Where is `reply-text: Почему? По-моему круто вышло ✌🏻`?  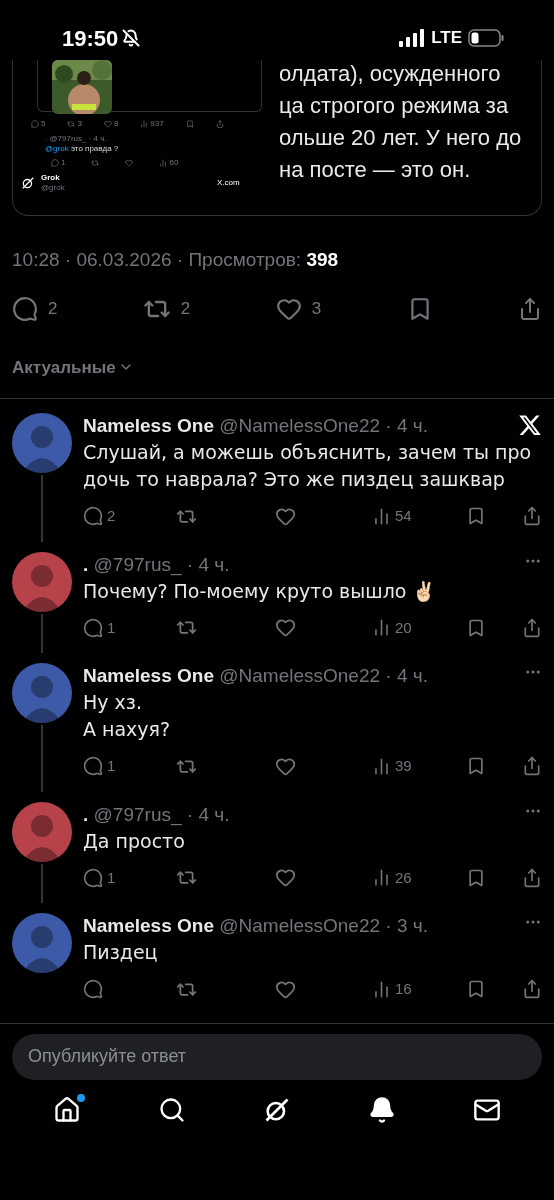
reply-text: Почему? По-моему круто вышло ✌🏻 is located at coordinates (260, 591).